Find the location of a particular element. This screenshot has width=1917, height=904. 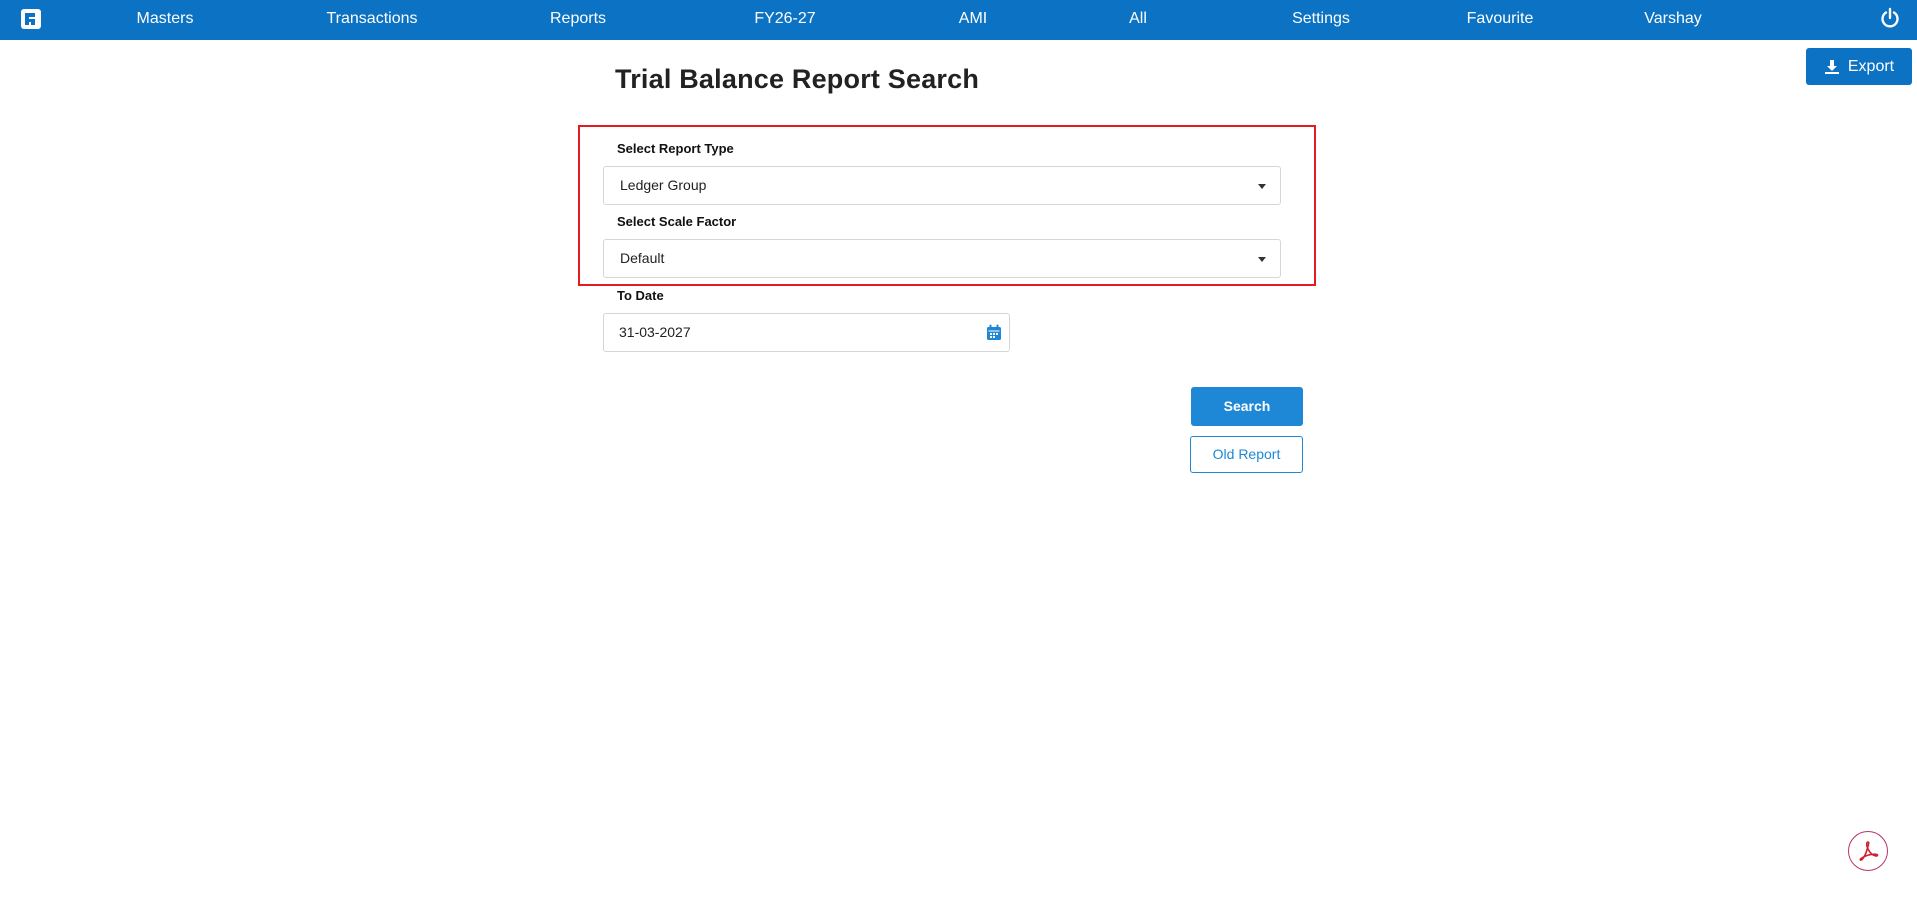

nav-reports: Reports is located at coordinates (578, 20).